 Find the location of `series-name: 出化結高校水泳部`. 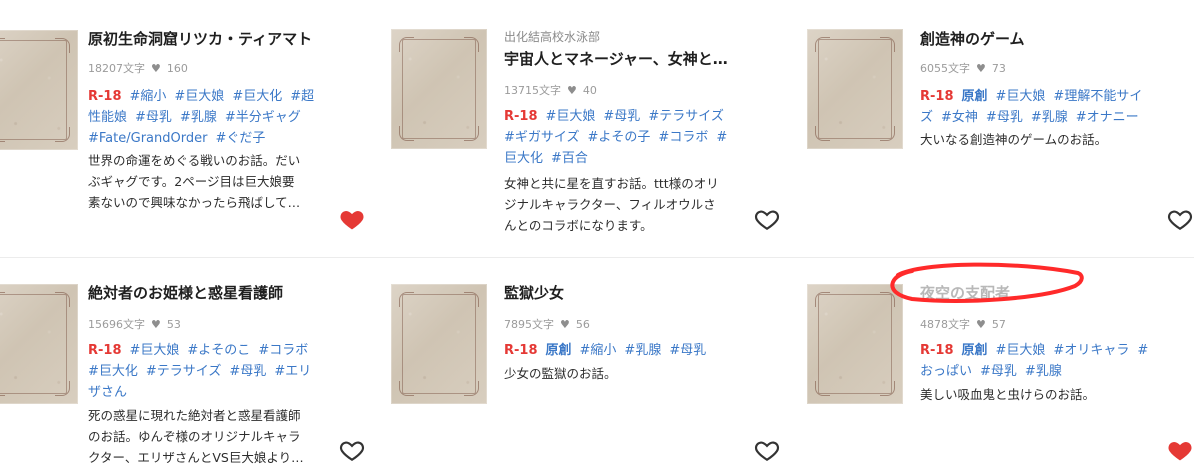

series-name: 出化結高校水泳部 is located at coordinates (552, 36).